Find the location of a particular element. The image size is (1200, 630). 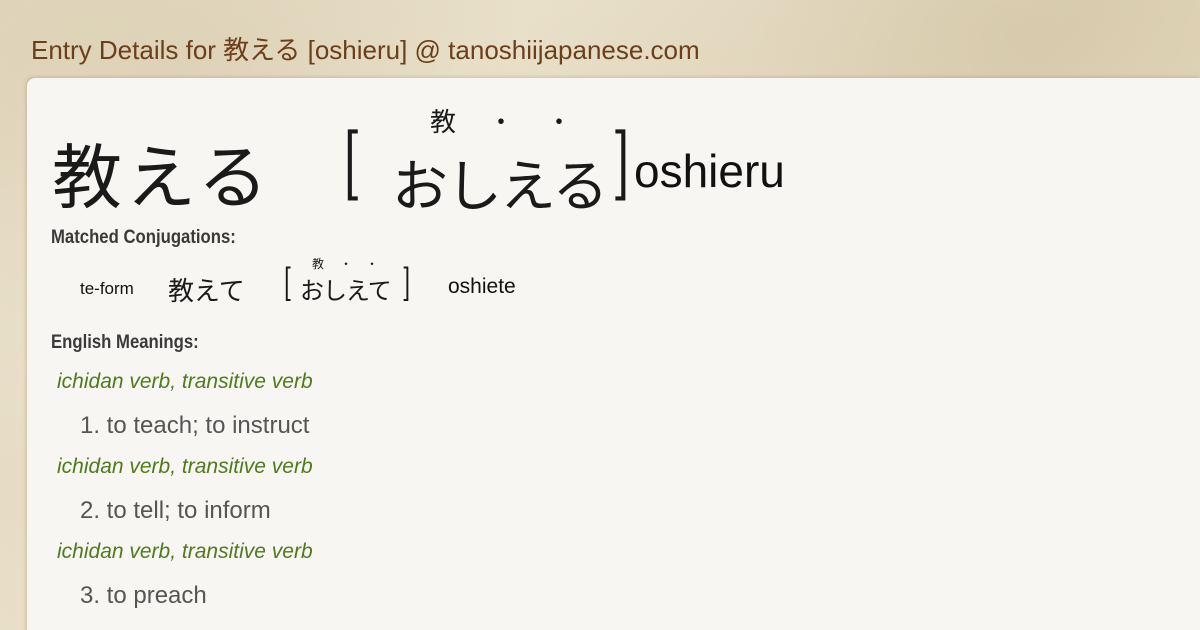

reading-kana: おしえる is located at coordinates (500, 187).